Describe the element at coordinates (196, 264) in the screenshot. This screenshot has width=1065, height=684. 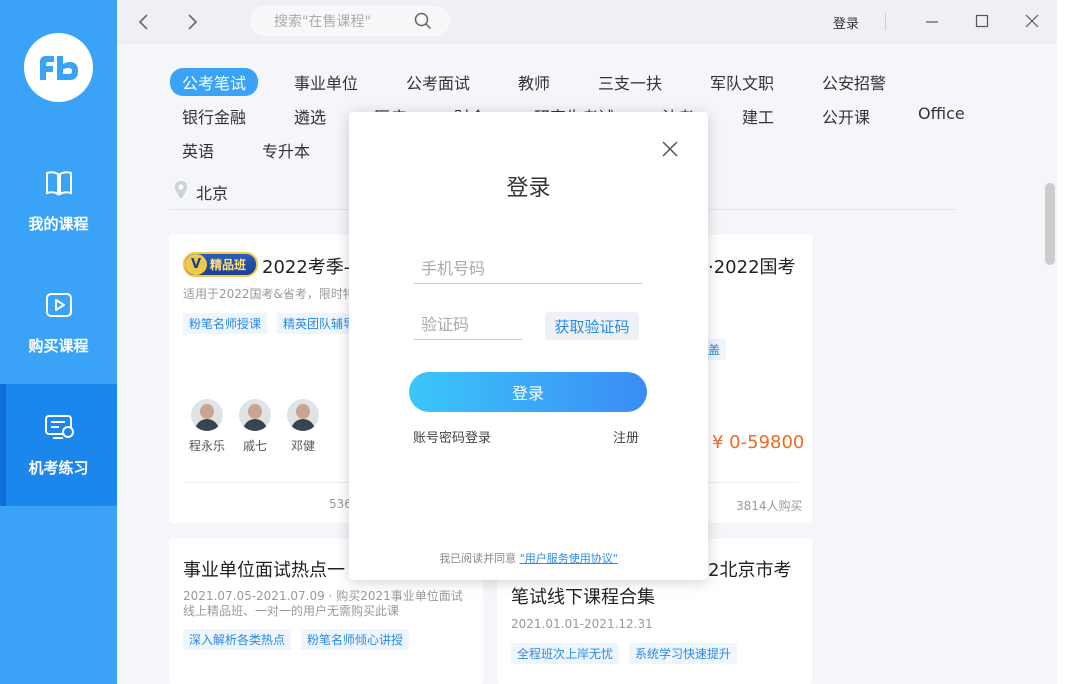
I see `vip-icon: V` at that location.